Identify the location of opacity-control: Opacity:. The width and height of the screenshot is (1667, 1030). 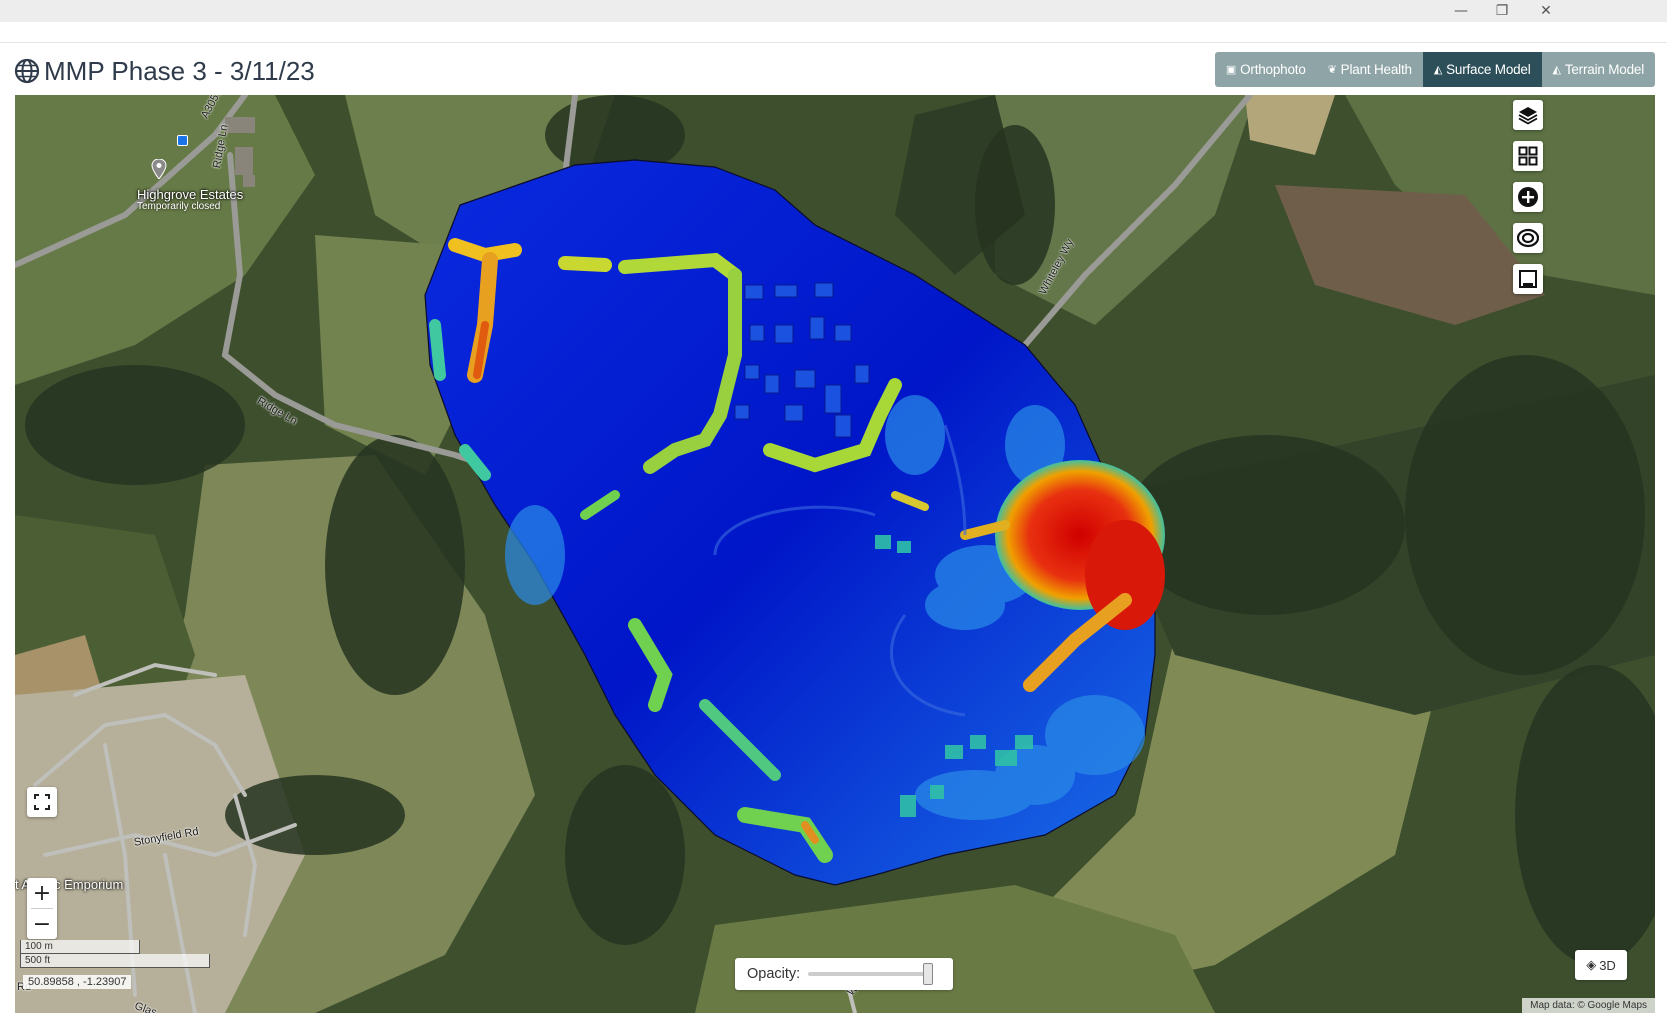
(844, 974).